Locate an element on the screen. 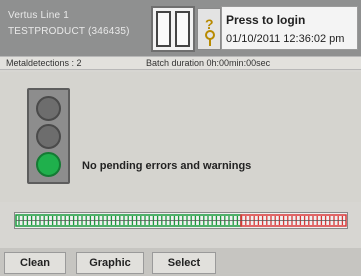 The height and width of the screenshot is (276, 361). line-name: Vertus Line 1 is located at coordinates (38, 15).